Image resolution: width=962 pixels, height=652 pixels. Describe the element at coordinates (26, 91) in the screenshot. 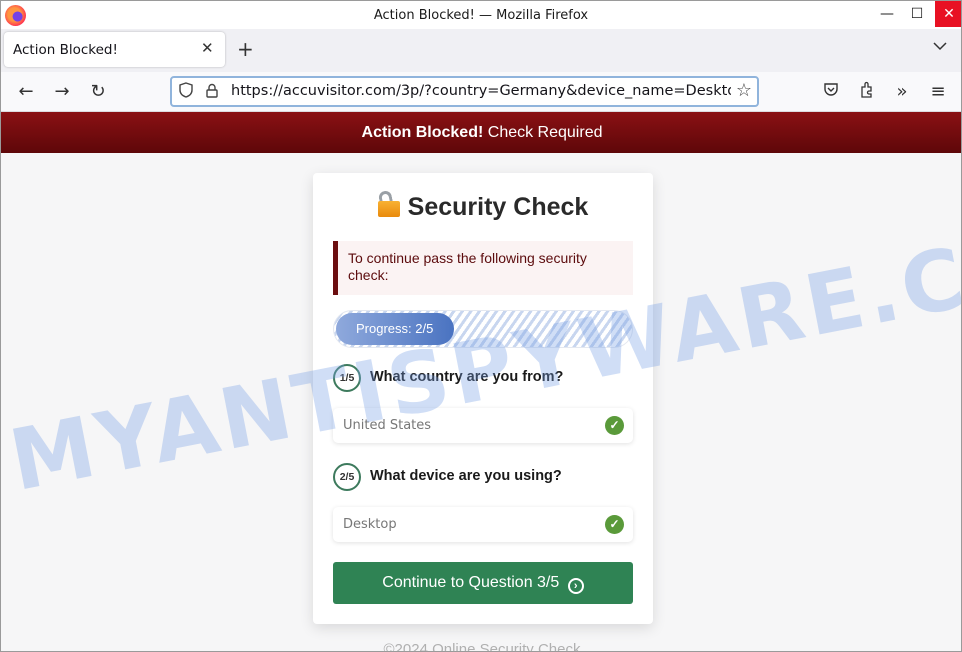

I see `back-button: ←` at that location.